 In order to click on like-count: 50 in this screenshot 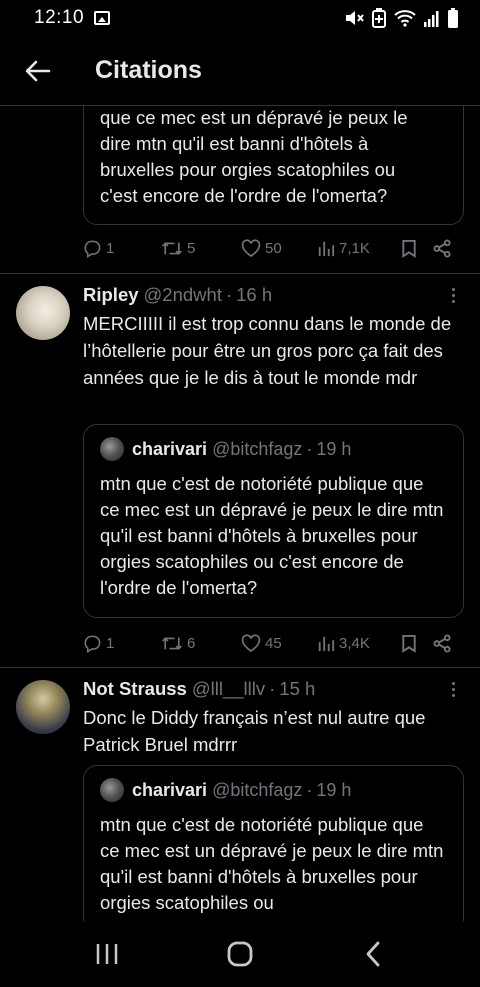, I will do `click(273, 248)`.